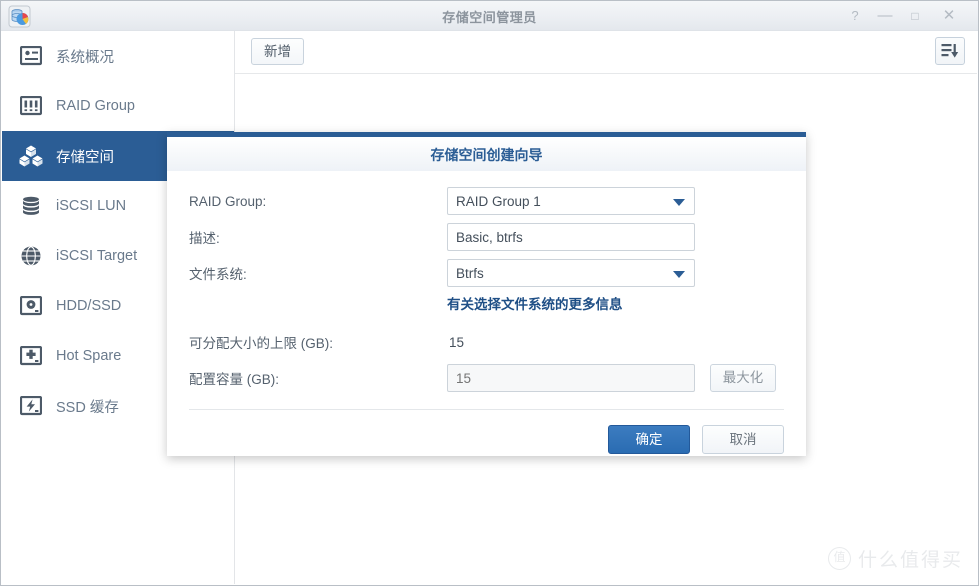 Image resolution: width=979 pixels, height=586 pixels. What do you see at coordinates (743, 439) in the screenshot?
I see `cancel-button: 取消` at bounding box center [743, 439].